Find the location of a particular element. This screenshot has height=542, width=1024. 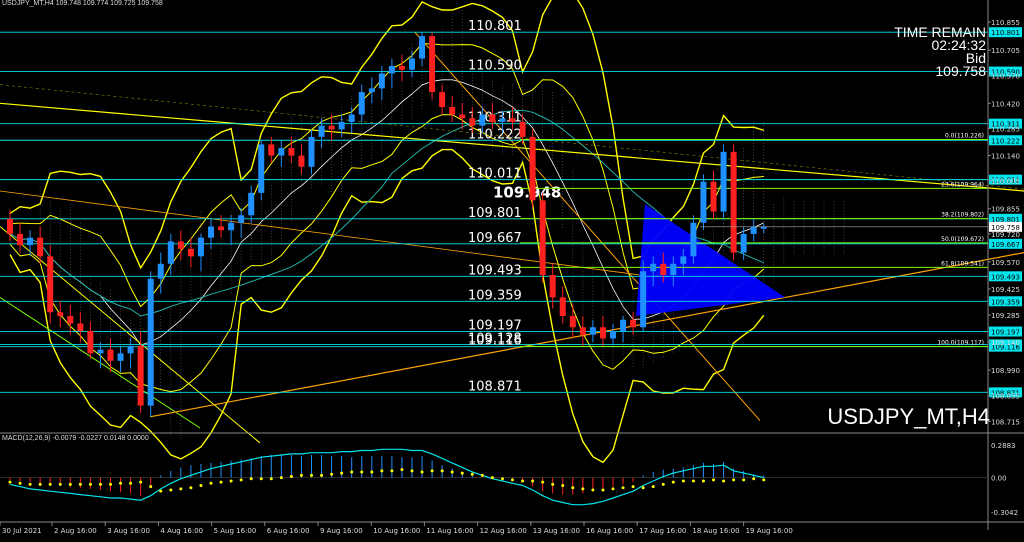

axis-tick-label: 110.285 is located at coordinates (1005, 129).